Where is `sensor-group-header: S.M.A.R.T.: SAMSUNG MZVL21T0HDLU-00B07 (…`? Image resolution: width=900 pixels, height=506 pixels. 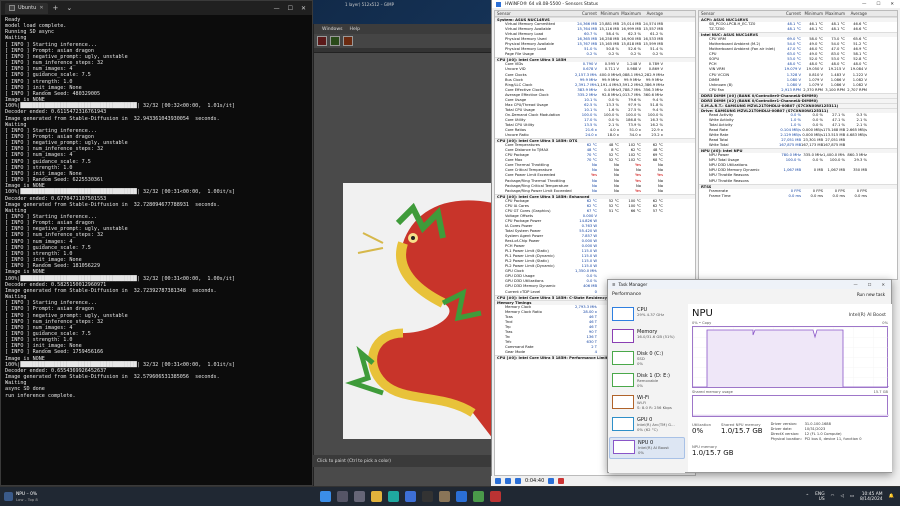
sensor-group-header: S.M.A.R.T.: SAMSUNG MZVL21T0HDLU-00B07 (… is located at coordinates (798, 105).